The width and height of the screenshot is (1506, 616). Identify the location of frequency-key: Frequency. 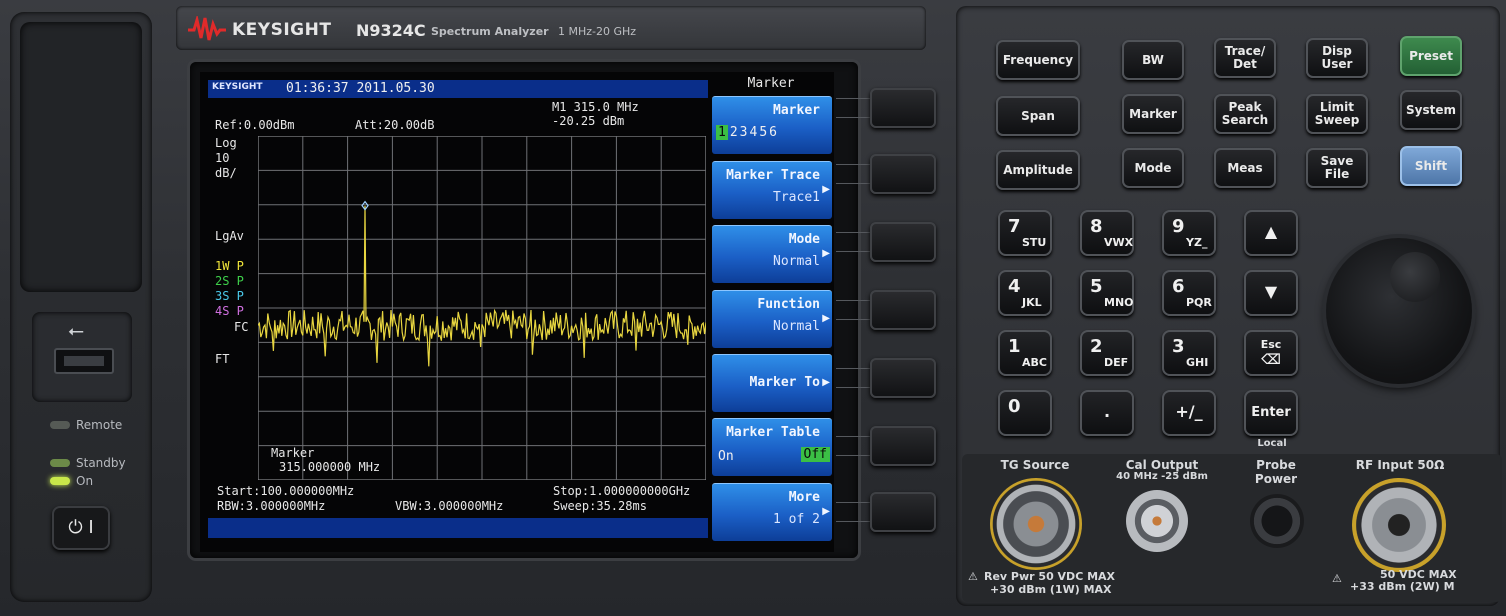
(1038, 60).